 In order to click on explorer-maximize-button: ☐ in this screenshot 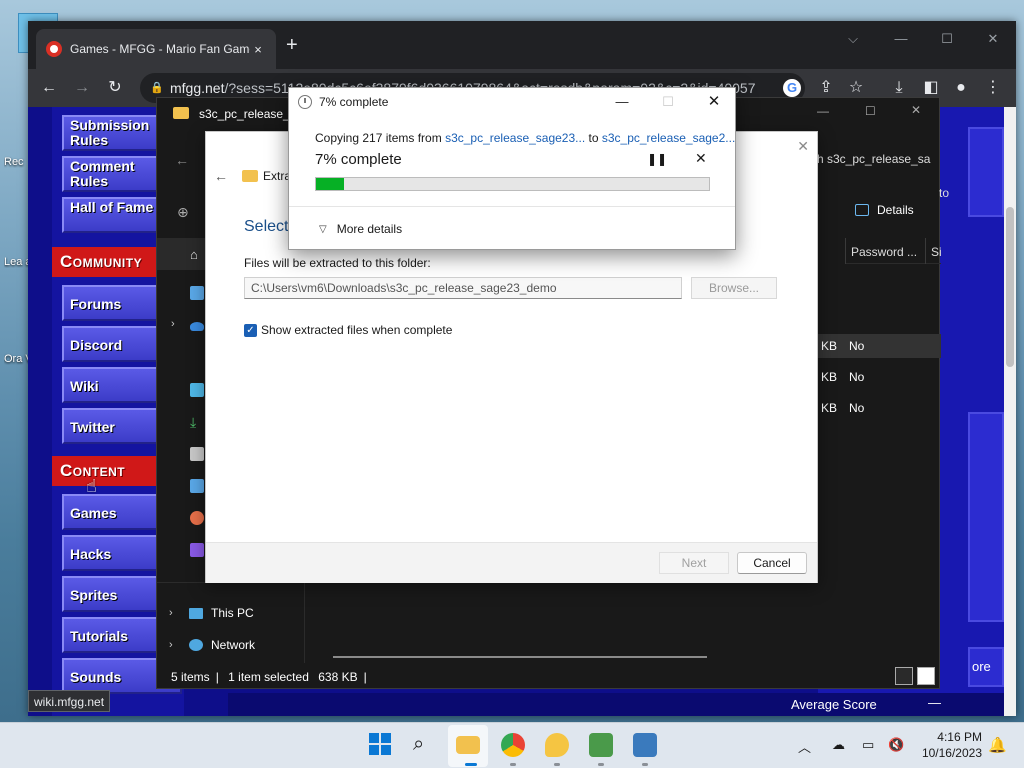, I will do `click(870, 111)`.